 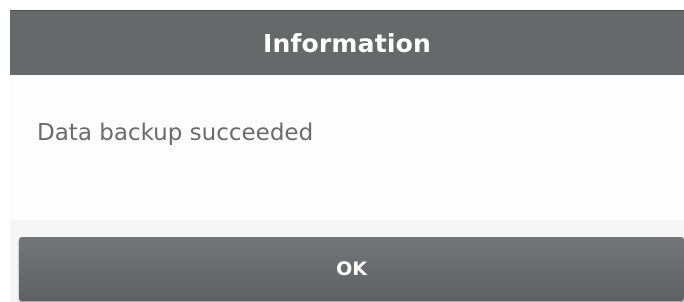 I want to click on dialog-title: Information, so click(x=347, y=43).